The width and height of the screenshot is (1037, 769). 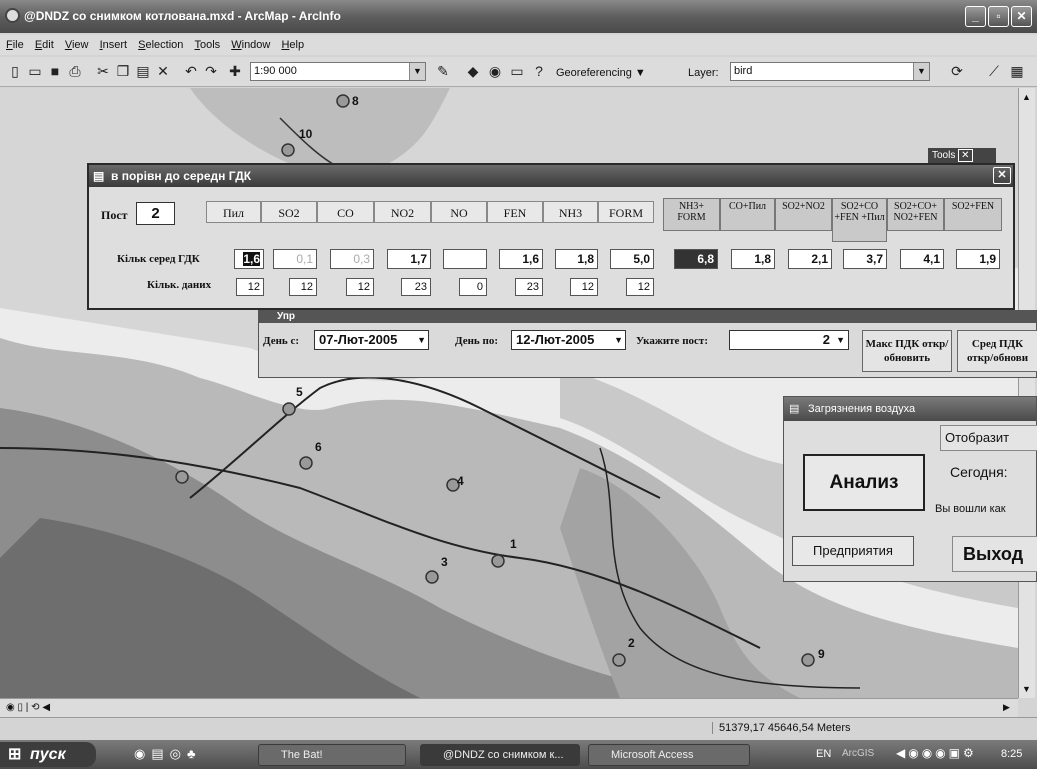 I want to click on value-so2-no2: 2,1, so click(x=810, y=259).